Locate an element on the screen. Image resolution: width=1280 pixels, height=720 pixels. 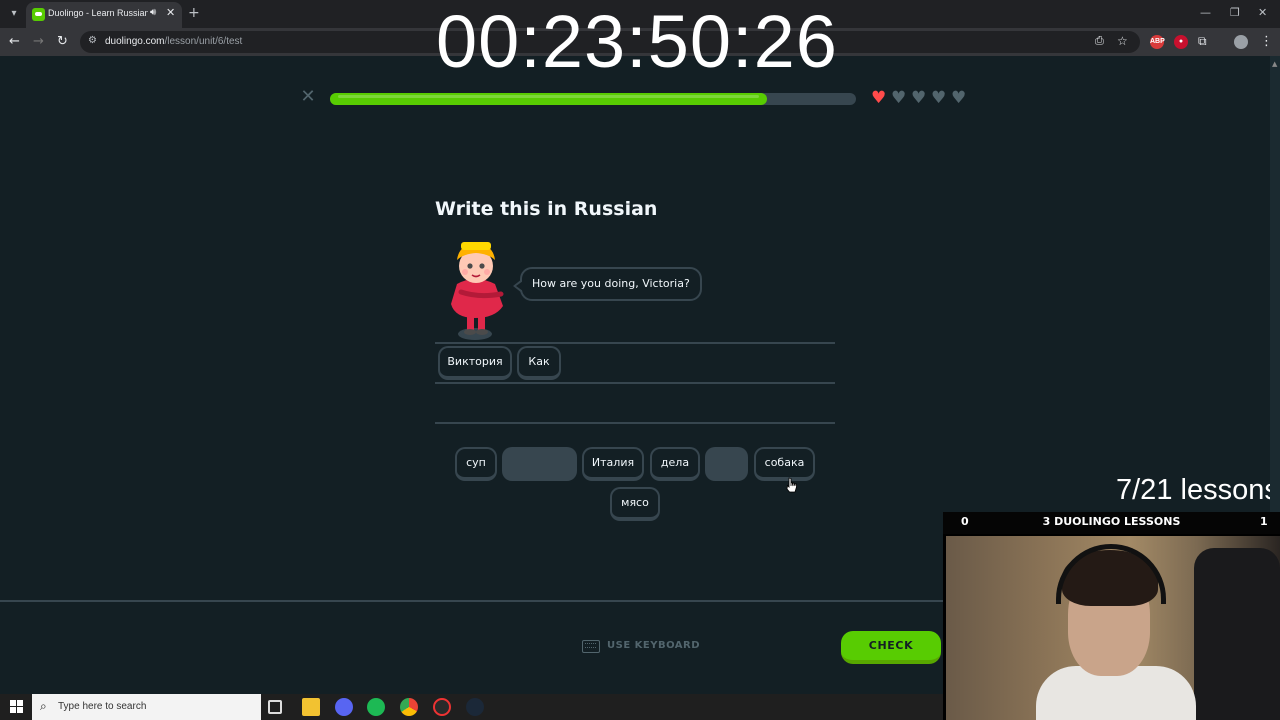
tab-audio-icon: 🔊︎ is located at coordinates (153, 12).